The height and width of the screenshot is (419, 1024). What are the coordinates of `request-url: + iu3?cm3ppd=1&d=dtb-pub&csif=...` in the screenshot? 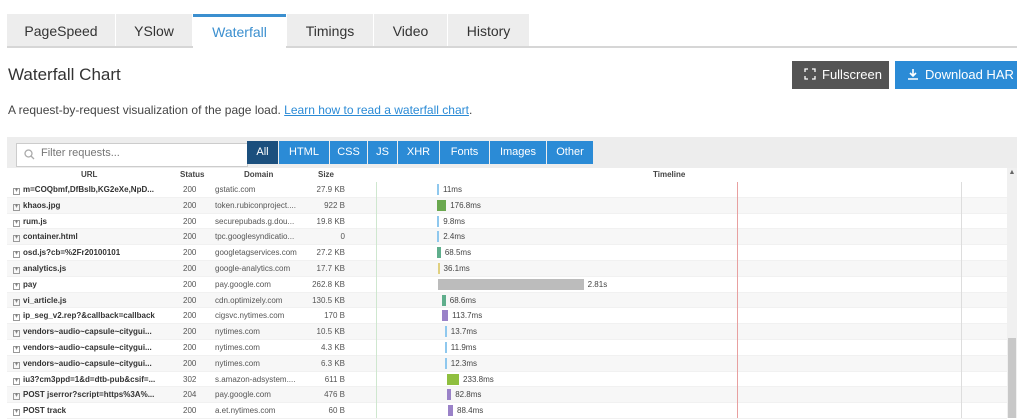 It's located at (93, 380).